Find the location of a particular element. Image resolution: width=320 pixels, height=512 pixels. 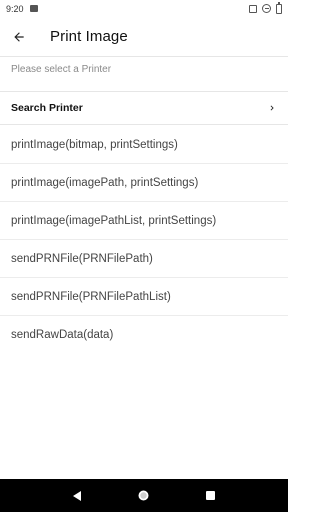

recents-square-icon is located at coordinates (211, 495).